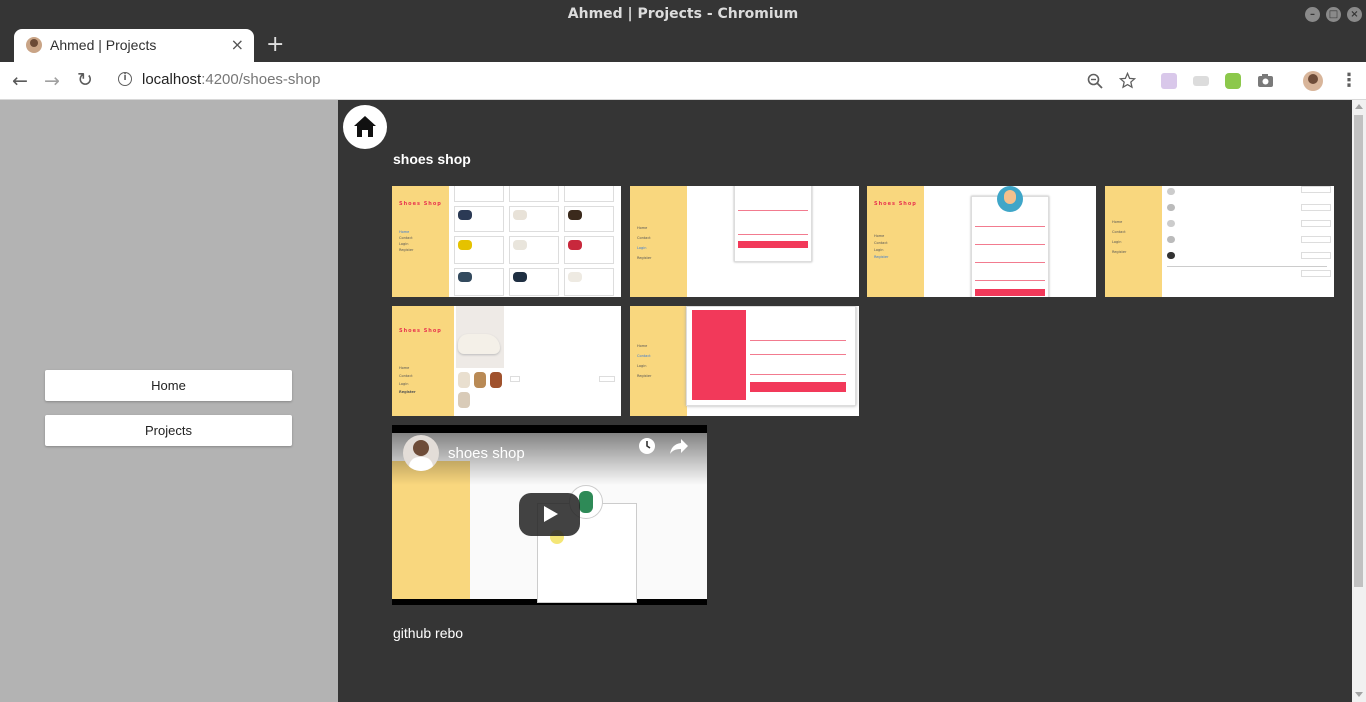 This screenshot has width=1366, height=702. I want to click on video-player: shoes shop, so click(549, 515).